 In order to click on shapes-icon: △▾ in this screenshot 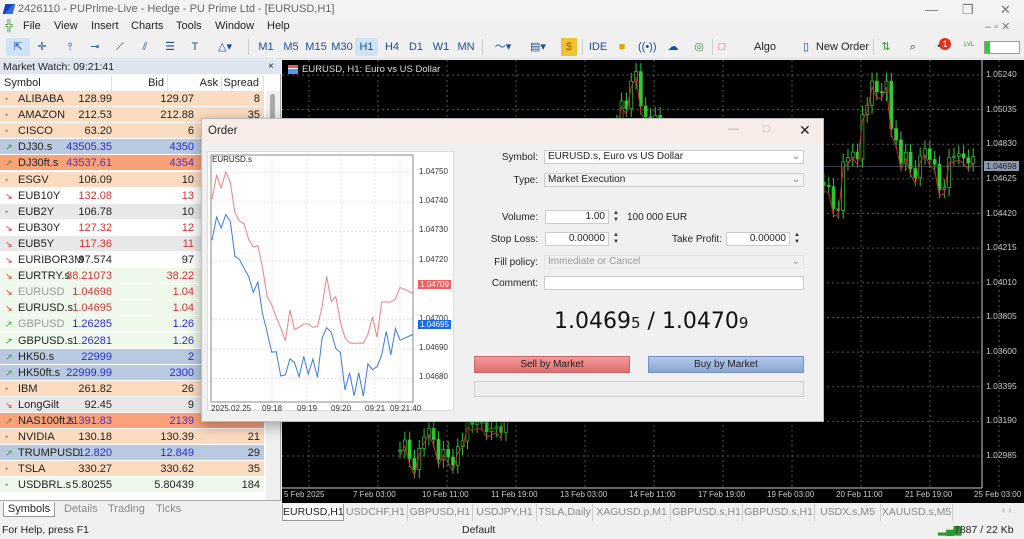, I will do `click(225, 47)`.